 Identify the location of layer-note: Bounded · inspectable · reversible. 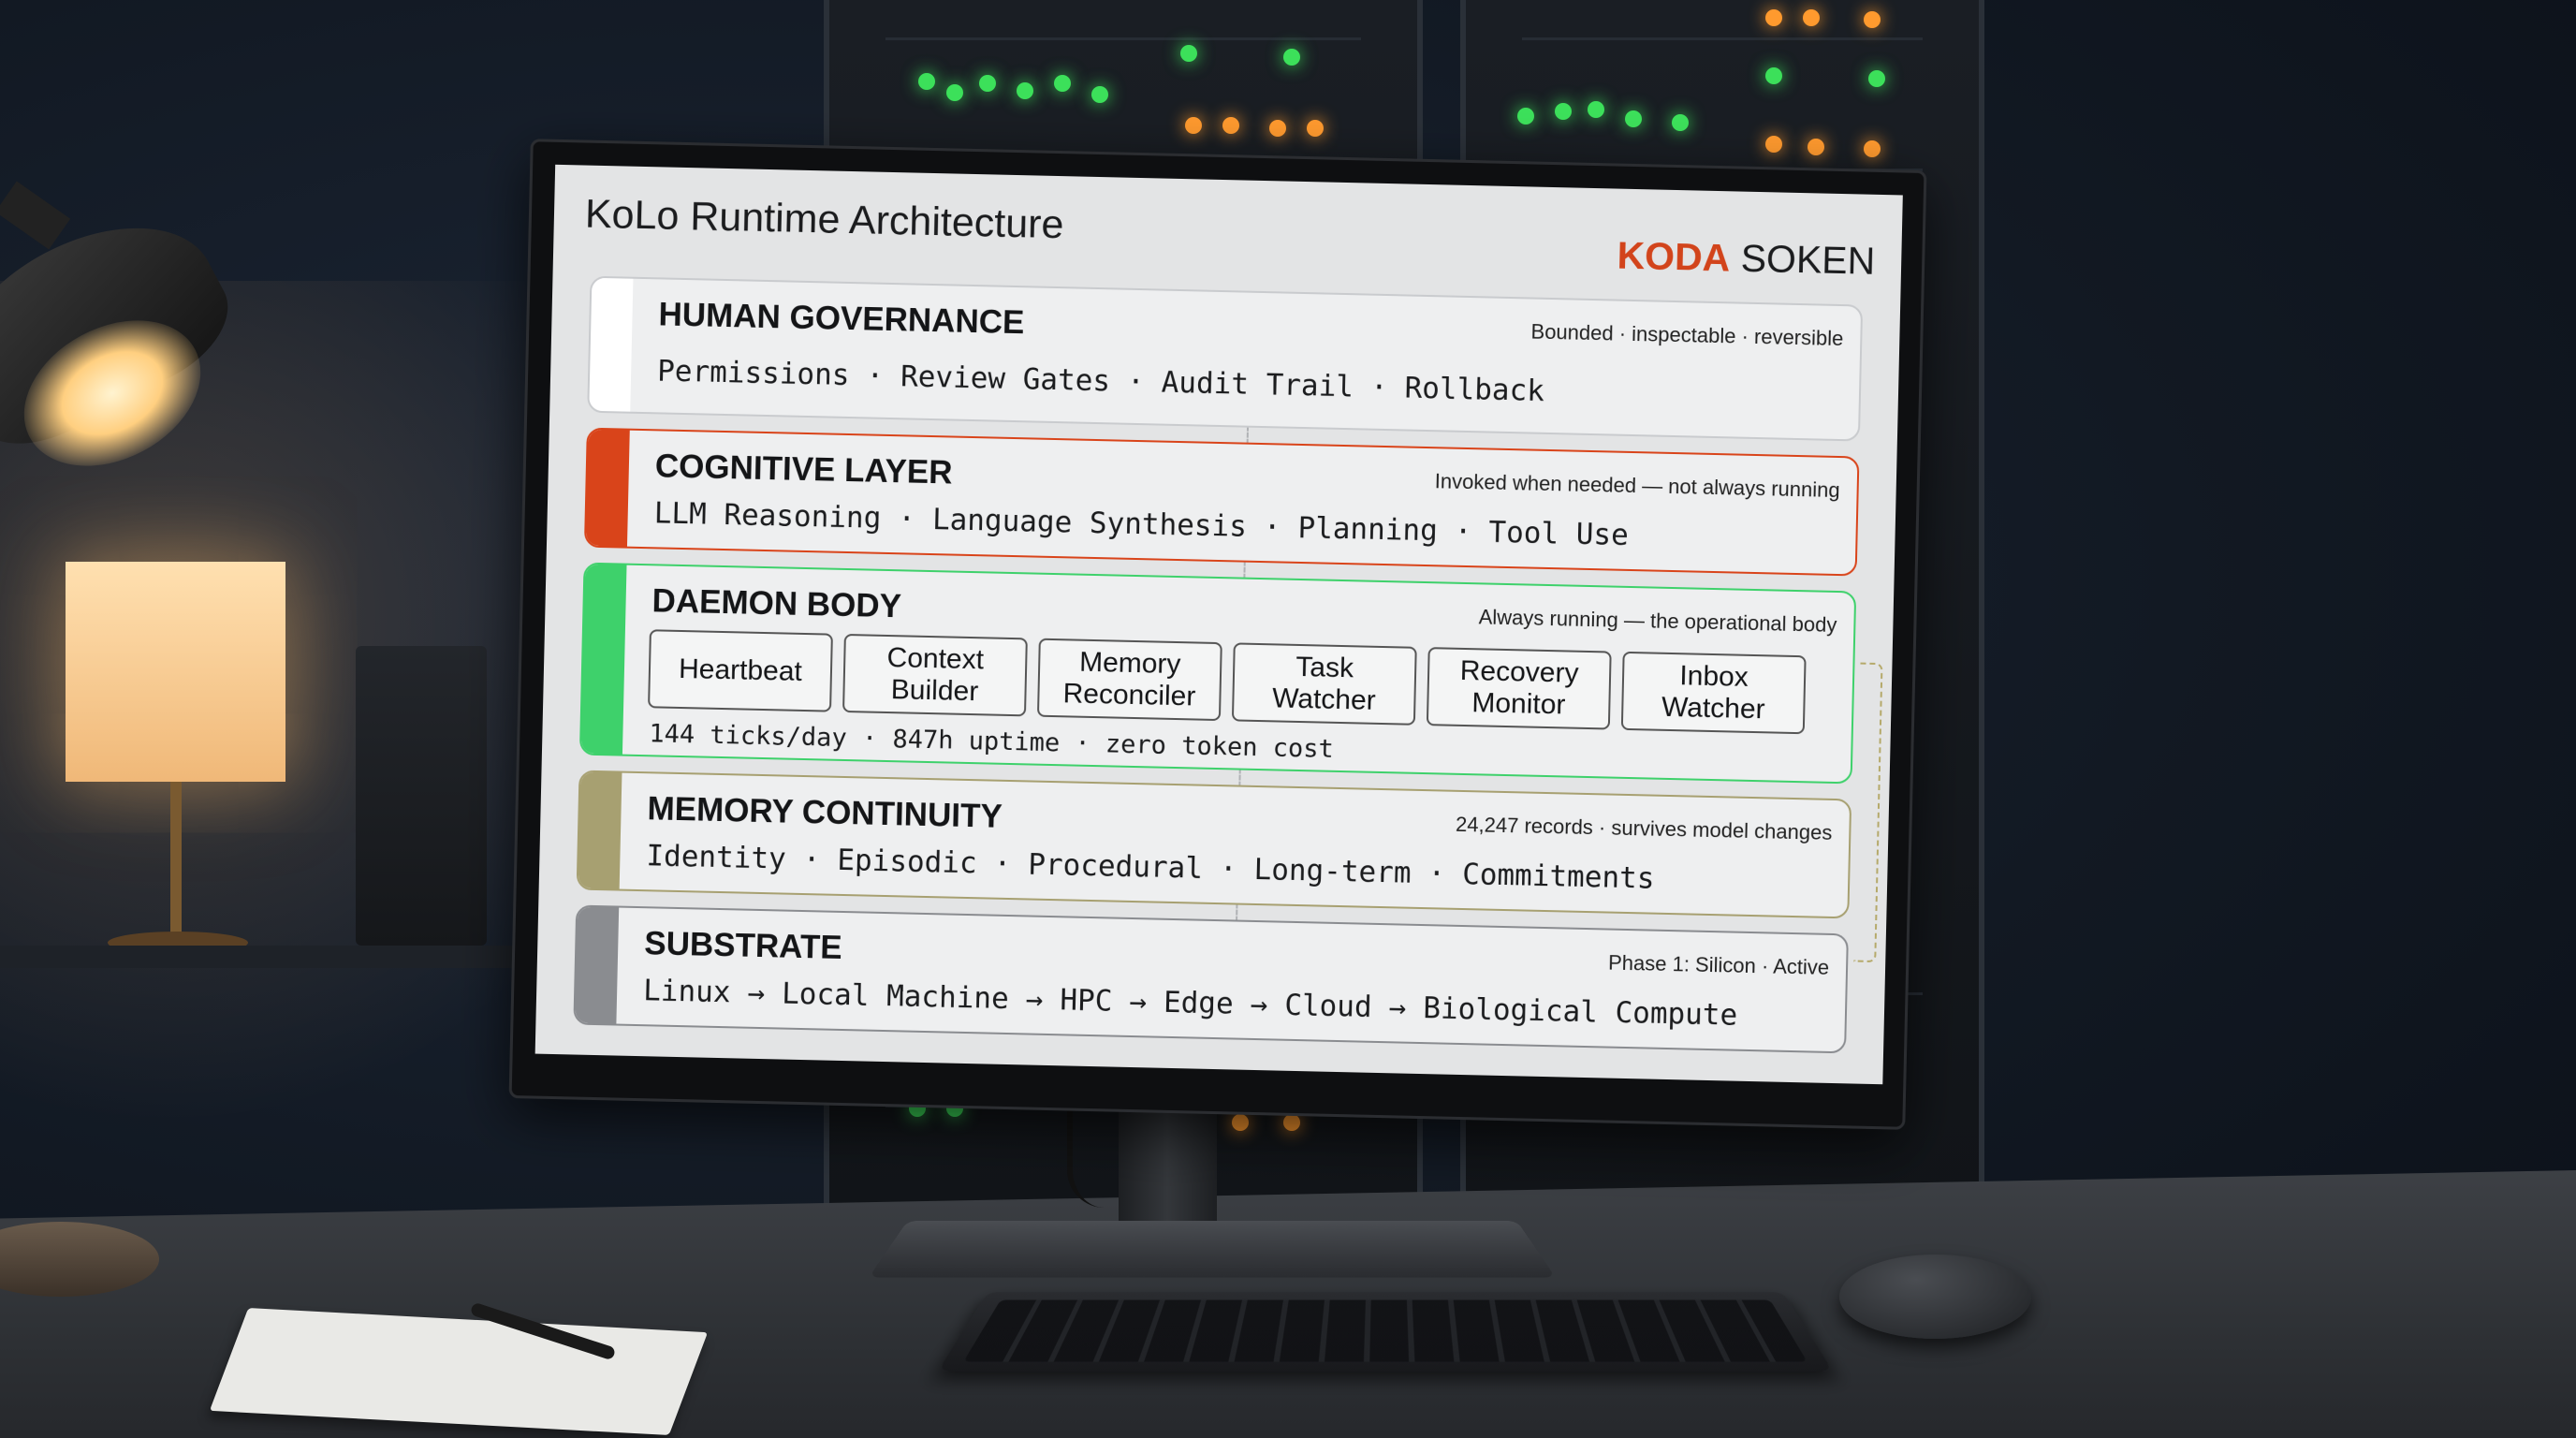
(1687, 335).